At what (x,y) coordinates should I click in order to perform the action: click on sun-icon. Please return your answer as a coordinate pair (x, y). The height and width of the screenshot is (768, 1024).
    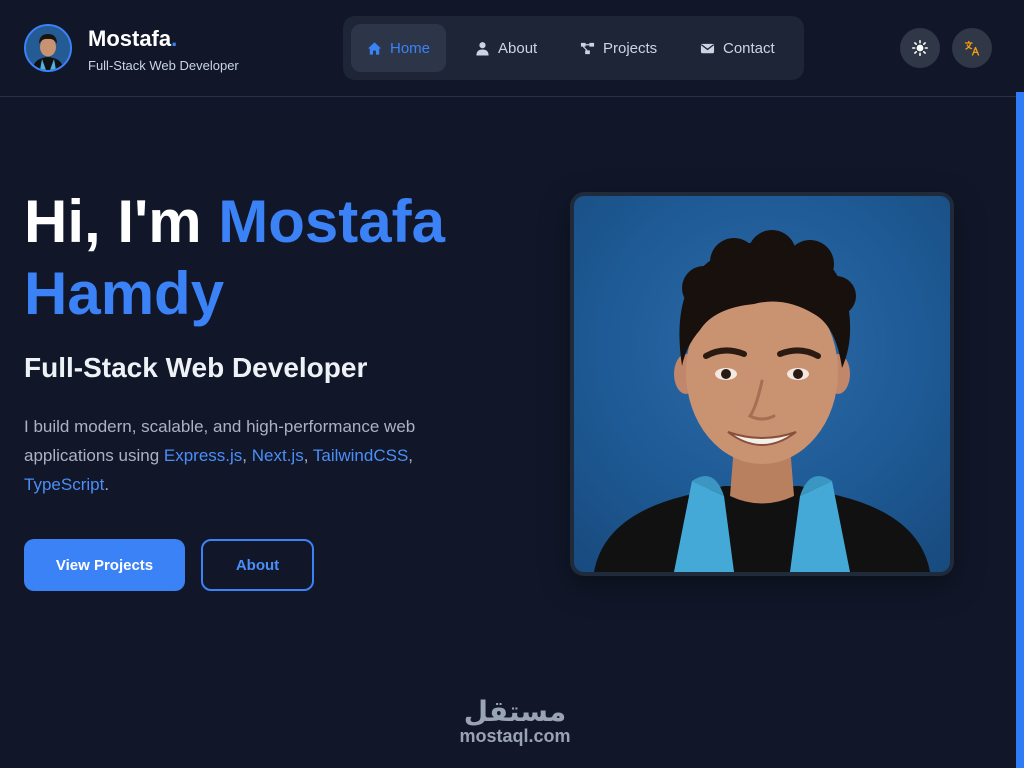
    Looking at the image, I should click on (920, 48).